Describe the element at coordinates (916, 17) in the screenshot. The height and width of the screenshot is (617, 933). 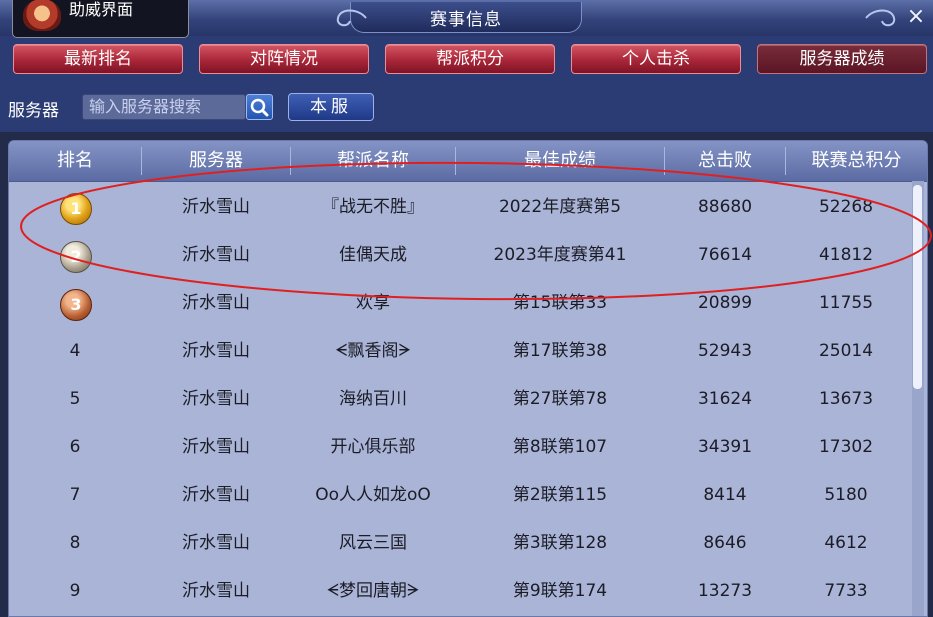
I see `close-icon: ×` at that location.